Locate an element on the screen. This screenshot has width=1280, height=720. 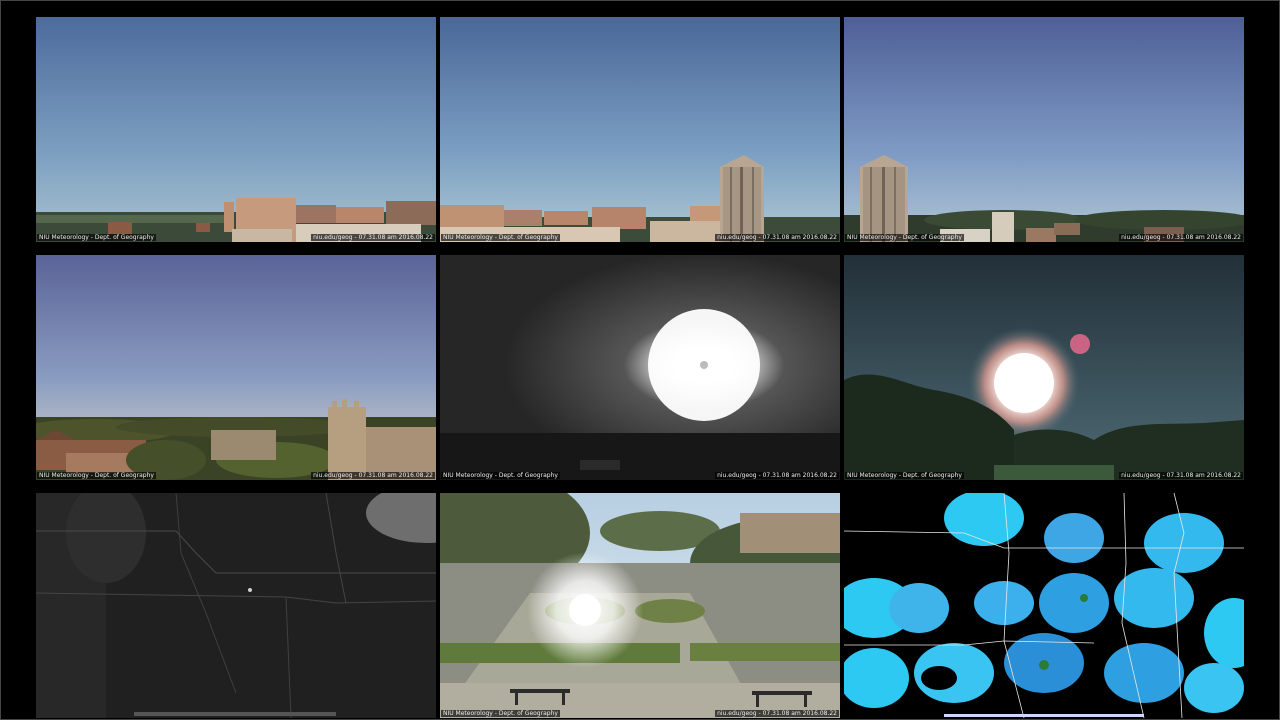
rooftop-east-image is located at coordinates (236, 129).